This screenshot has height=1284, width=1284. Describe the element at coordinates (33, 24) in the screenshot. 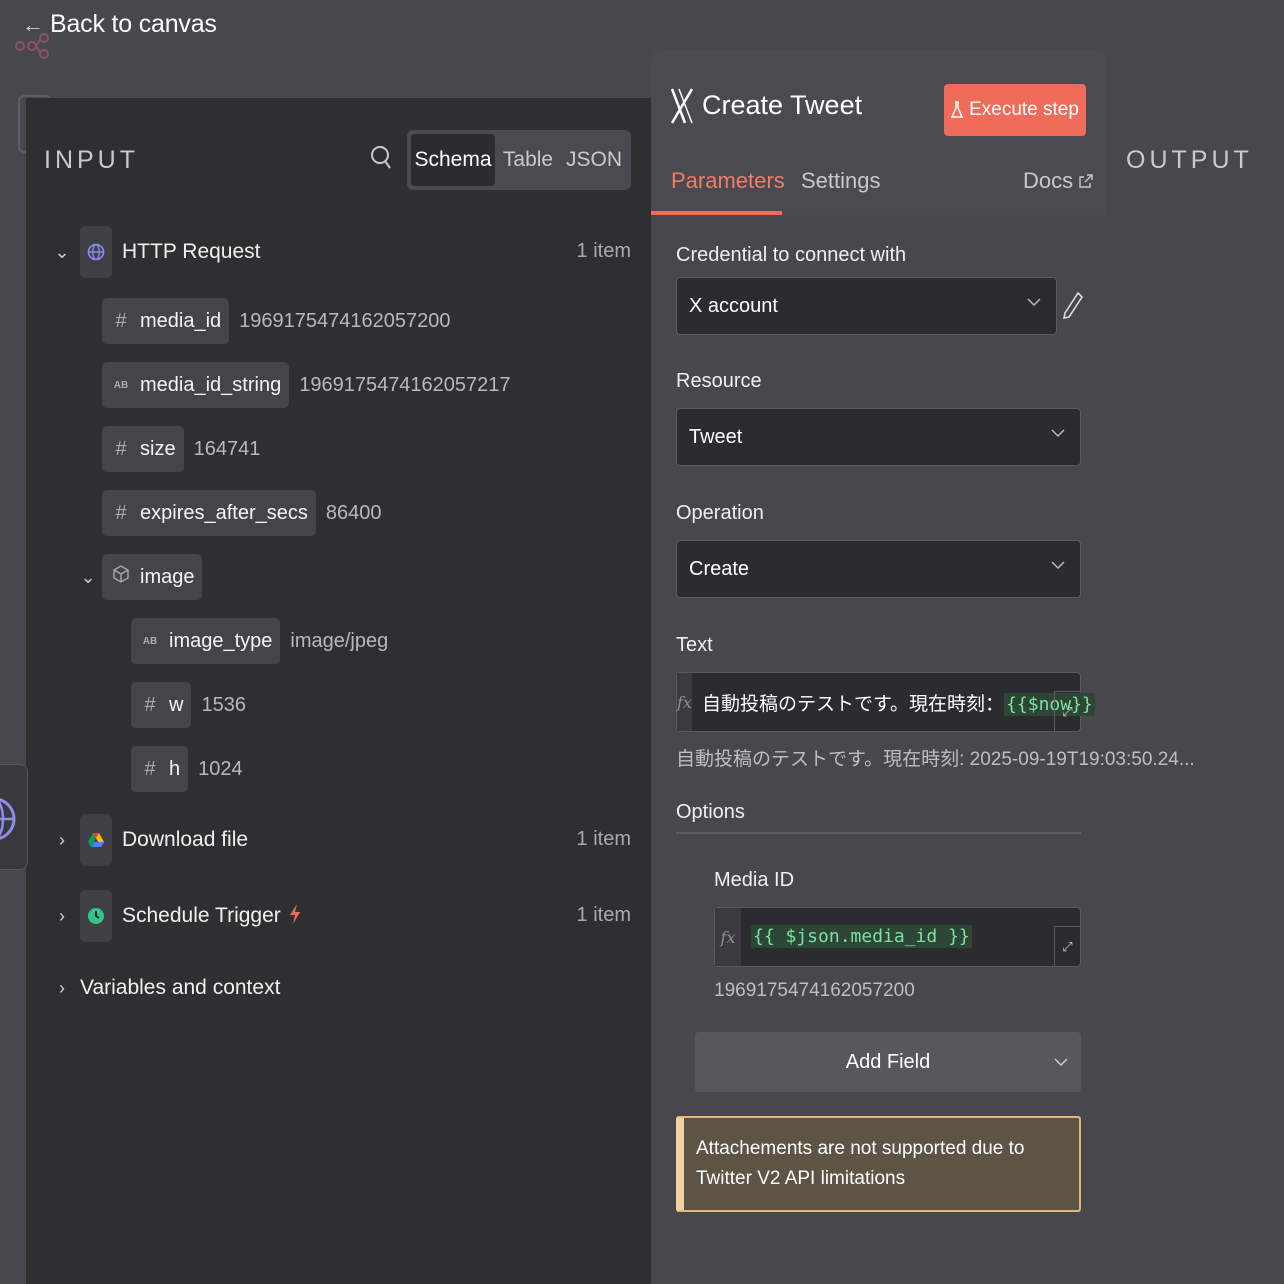

I see `arrow-left-icon: ←` at that location.